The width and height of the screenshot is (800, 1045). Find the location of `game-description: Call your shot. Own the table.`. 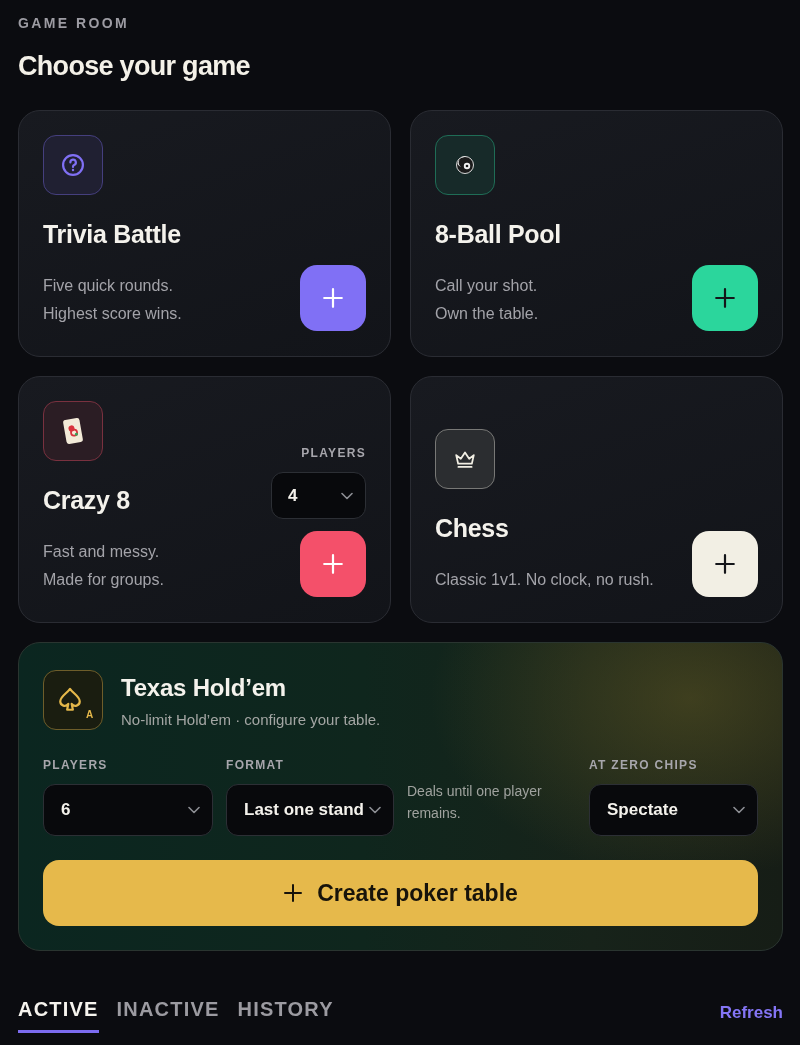

game-description: Call your shot. Own the table. is located at coordinates (487, 300).